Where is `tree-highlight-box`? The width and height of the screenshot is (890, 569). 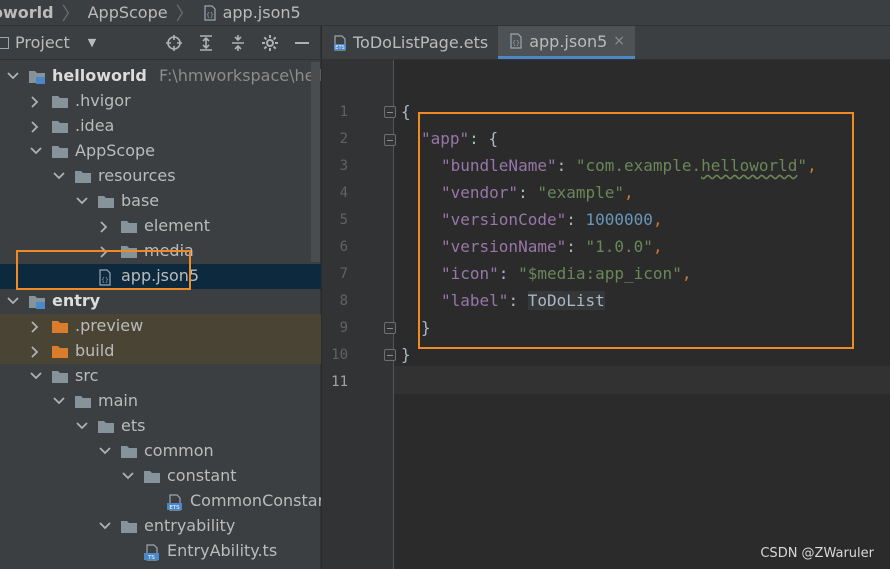
tree-highlight-box is located at coordinates (103, 270).